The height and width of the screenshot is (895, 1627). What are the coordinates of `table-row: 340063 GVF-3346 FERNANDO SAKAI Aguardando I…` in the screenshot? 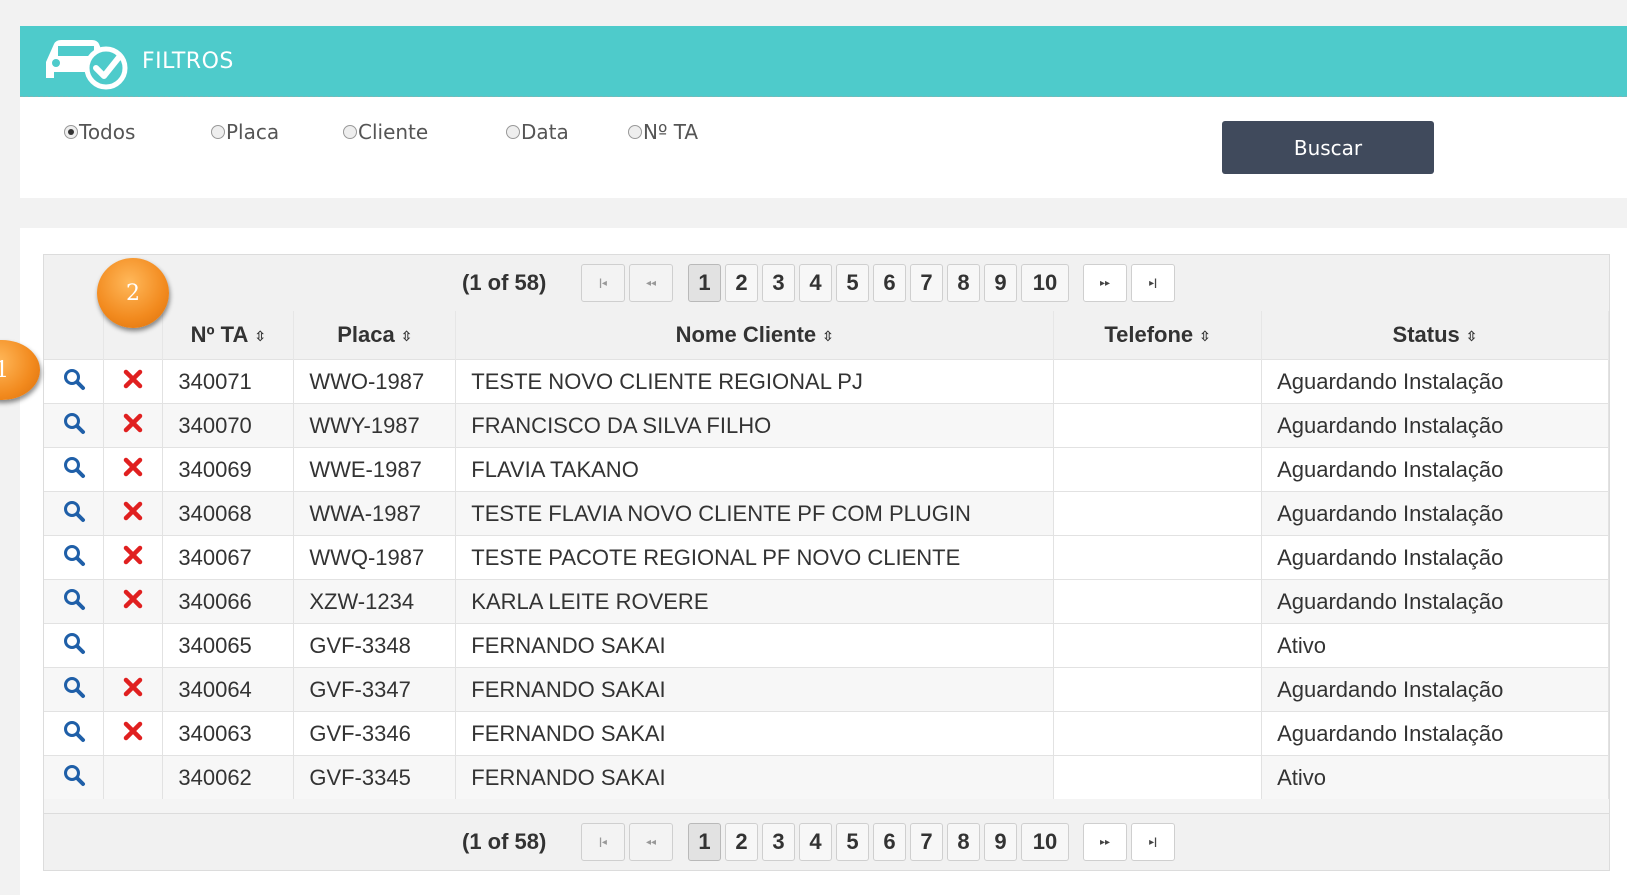 It's located at (826, 733).